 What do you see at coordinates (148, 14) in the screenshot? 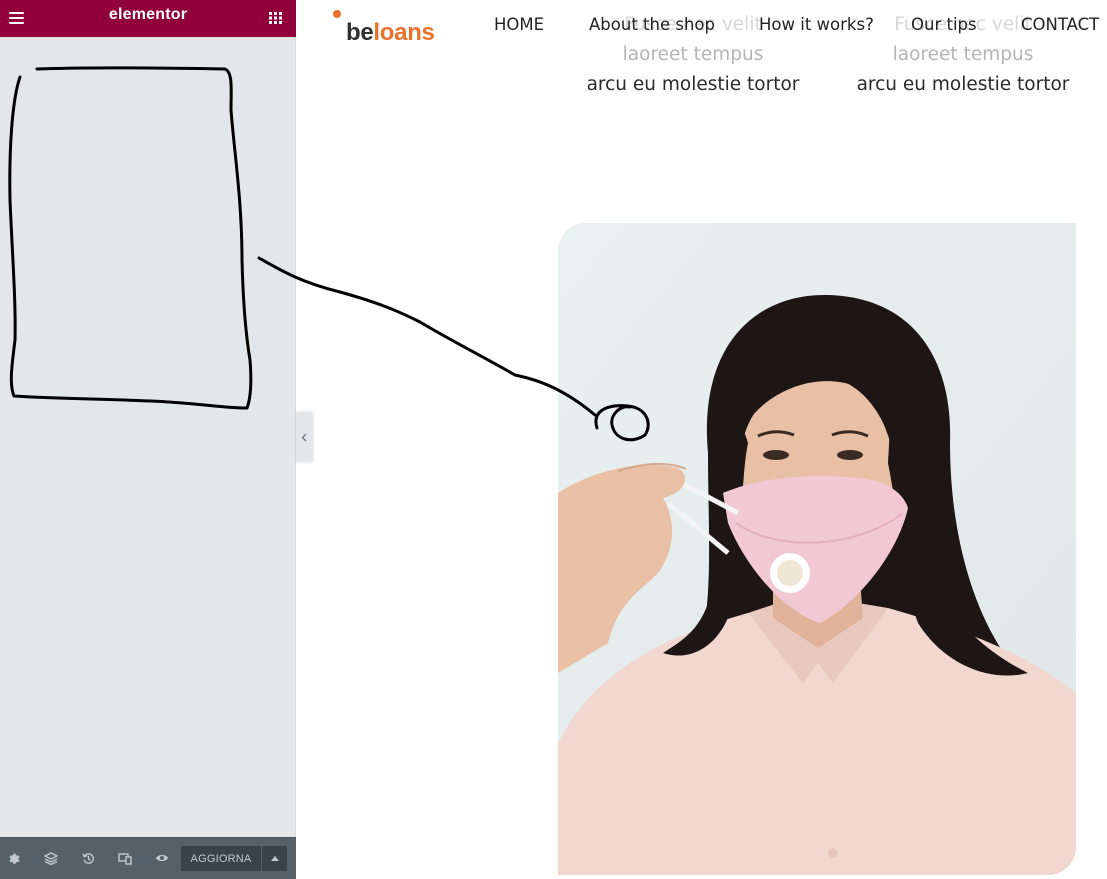
I see `panel-title: elementor` at bounding box center [148, 14].